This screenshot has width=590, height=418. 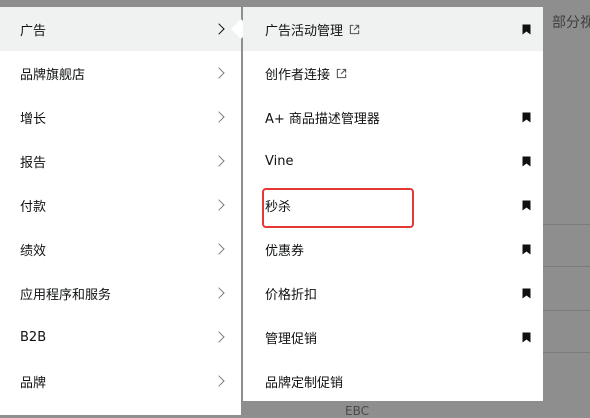 I want to click on submenu-item-label: 创作者连接, so click(x=298, y=75).